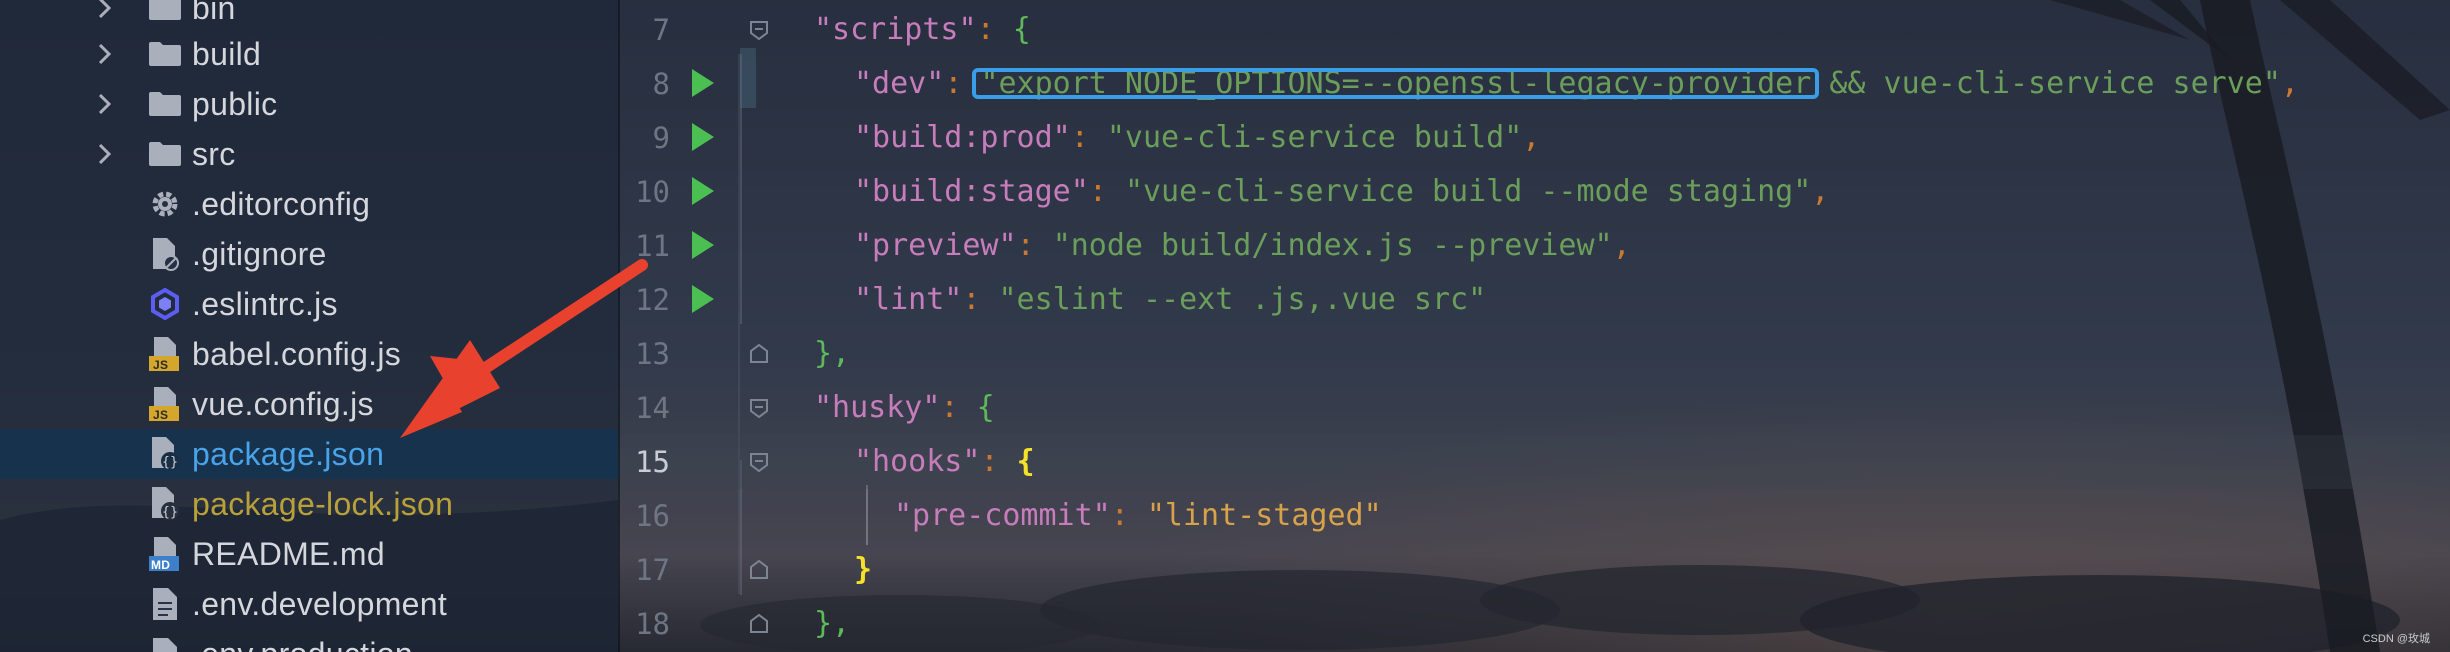 The image size is (2450, 652). I want to click on line-number: 10, so click(652, 192).